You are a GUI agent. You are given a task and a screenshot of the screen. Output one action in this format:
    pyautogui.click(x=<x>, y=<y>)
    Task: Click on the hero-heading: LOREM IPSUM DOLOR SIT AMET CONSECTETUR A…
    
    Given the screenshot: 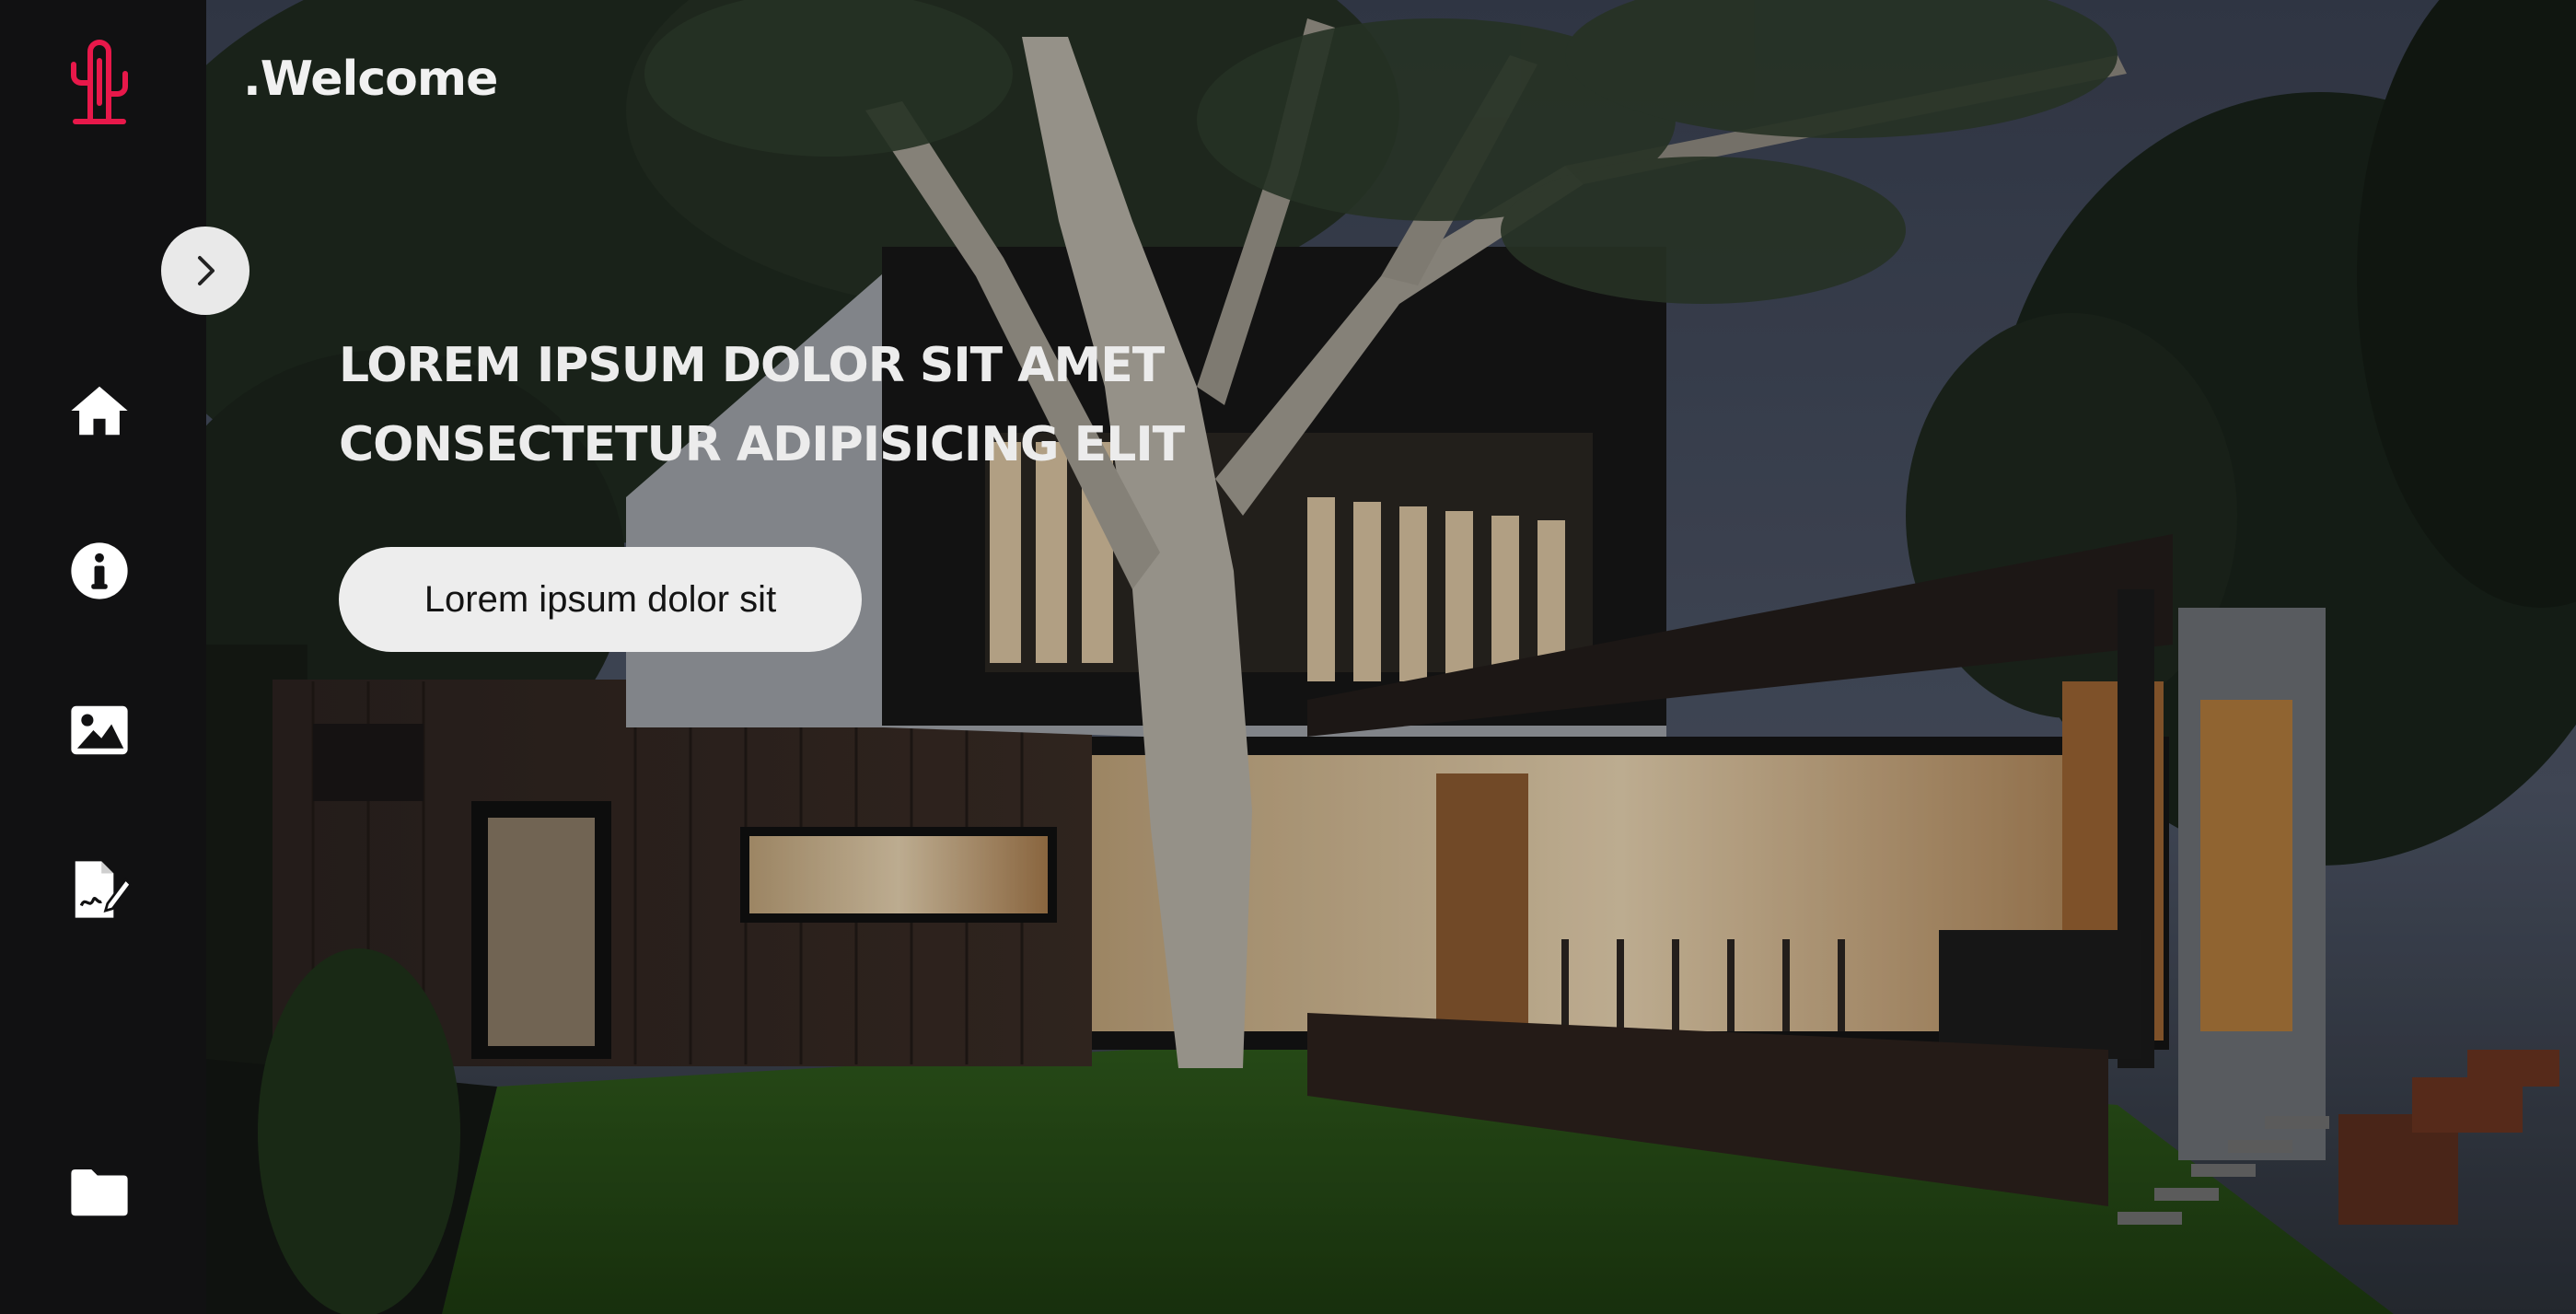 What is the action you would take?
    pyautogui.click(x=891, y=405)
    